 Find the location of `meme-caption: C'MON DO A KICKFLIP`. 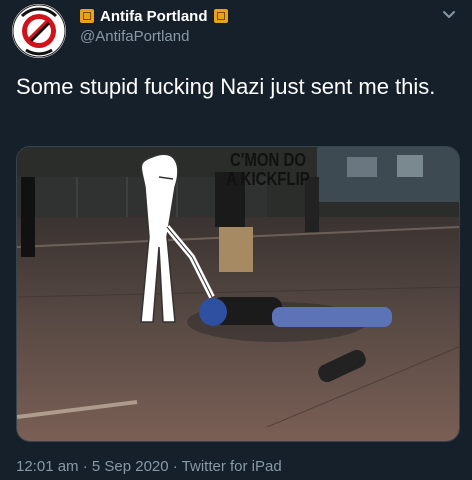

meme-caption: C'MON DO A KICKFLIP is located at coordinates (268, 169).